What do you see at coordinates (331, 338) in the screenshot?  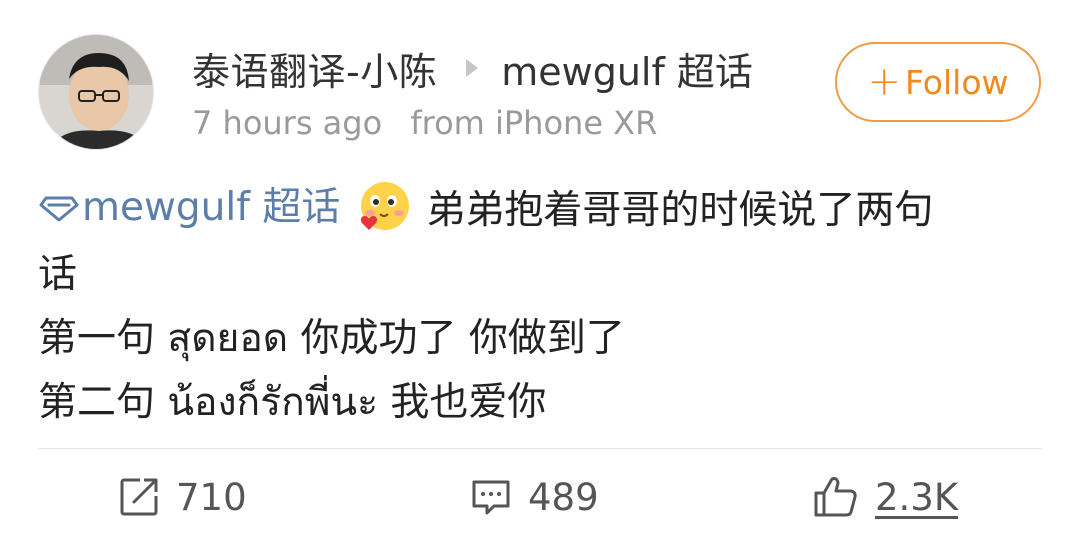 I see `post-text-3: 第一句 สุดยอด 你成功了 你做到了` at bounding box center [331, 338].